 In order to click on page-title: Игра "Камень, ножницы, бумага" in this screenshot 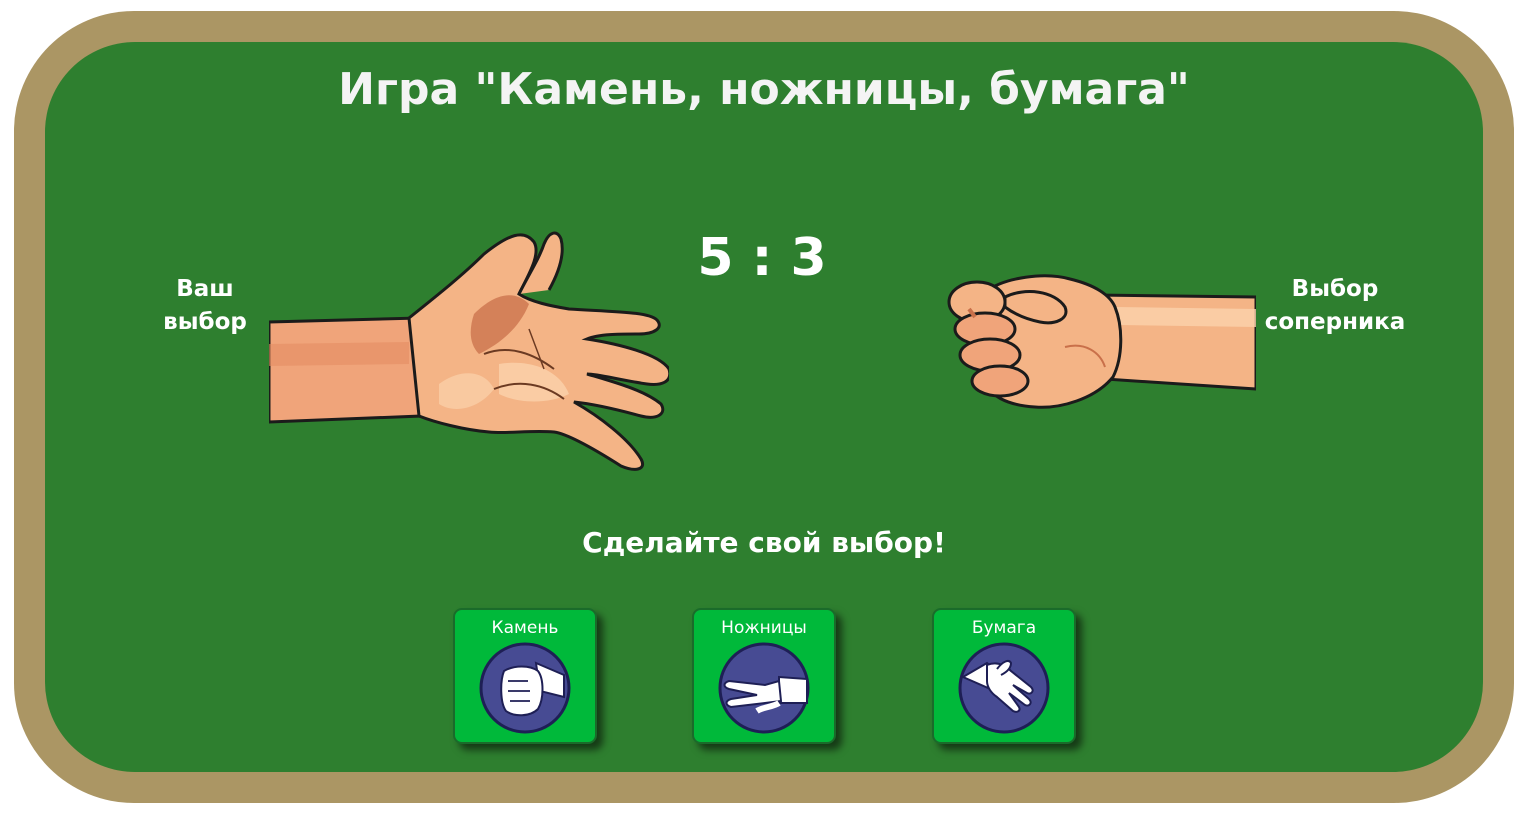, I will do `click(764, 89)`.